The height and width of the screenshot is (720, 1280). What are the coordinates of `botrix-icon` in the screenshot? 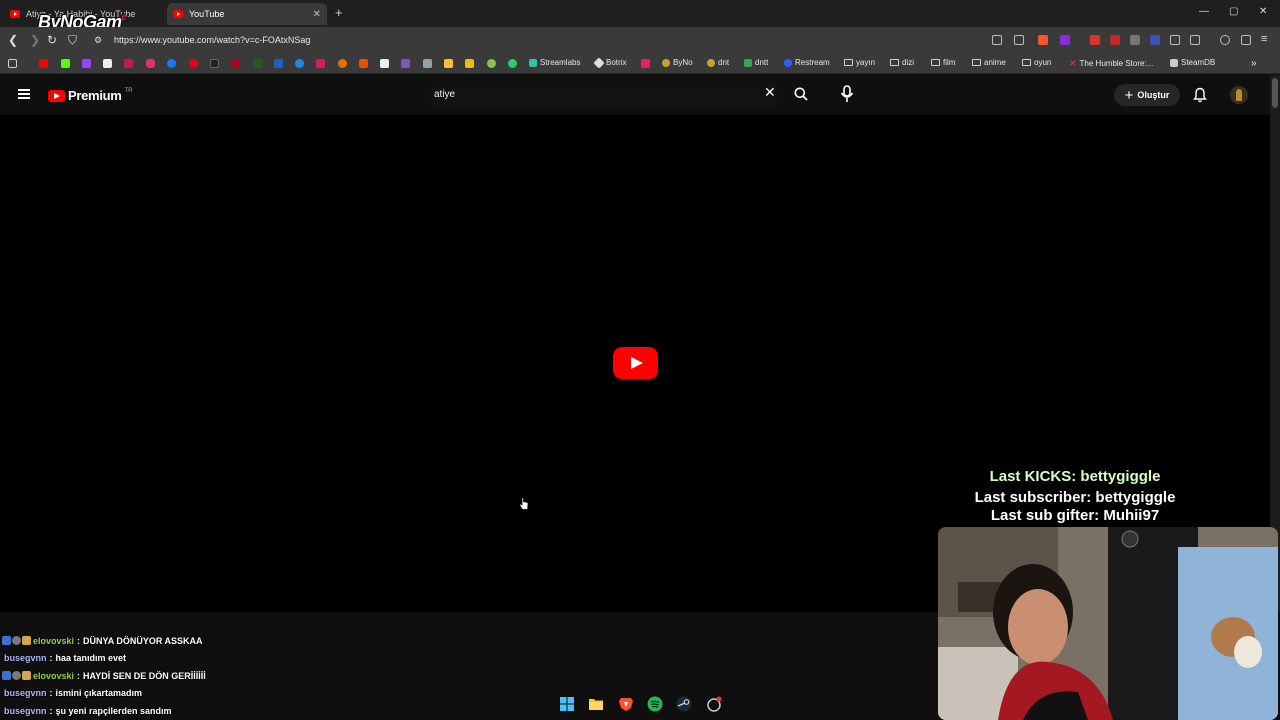 It's located at (599, 62).